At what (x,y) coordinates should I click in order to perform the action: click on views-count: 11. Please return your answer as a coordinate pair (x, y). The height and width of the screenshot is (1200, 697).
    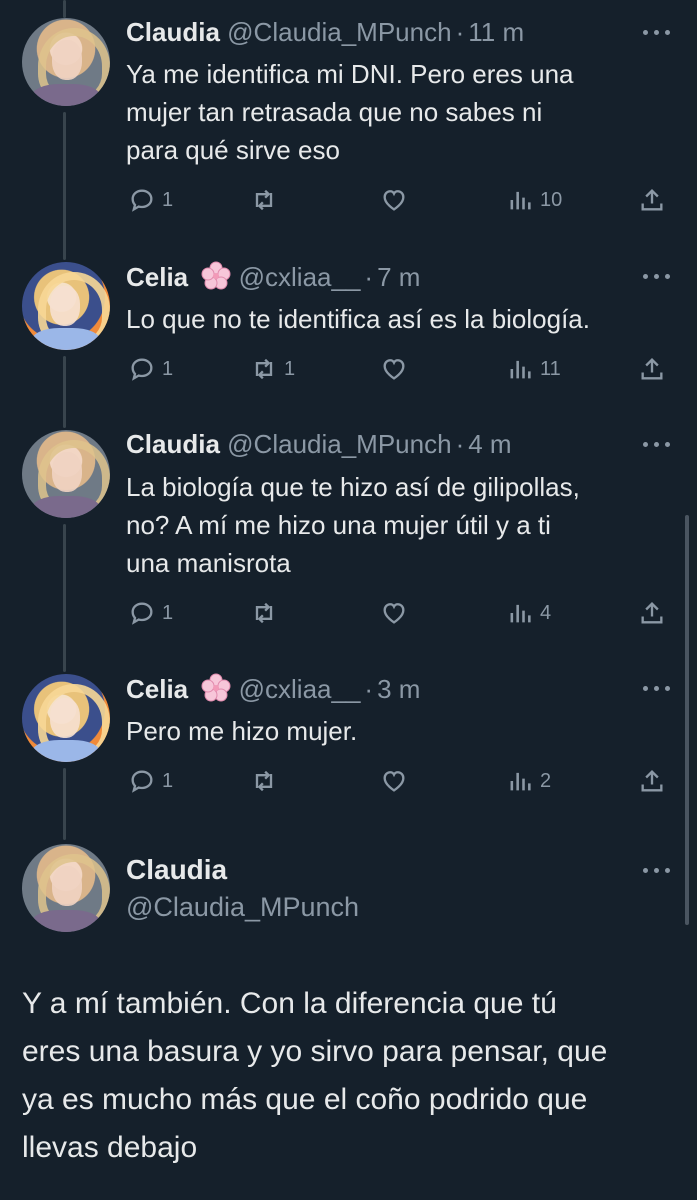
    Looking at the image, I should click on (550, 368).